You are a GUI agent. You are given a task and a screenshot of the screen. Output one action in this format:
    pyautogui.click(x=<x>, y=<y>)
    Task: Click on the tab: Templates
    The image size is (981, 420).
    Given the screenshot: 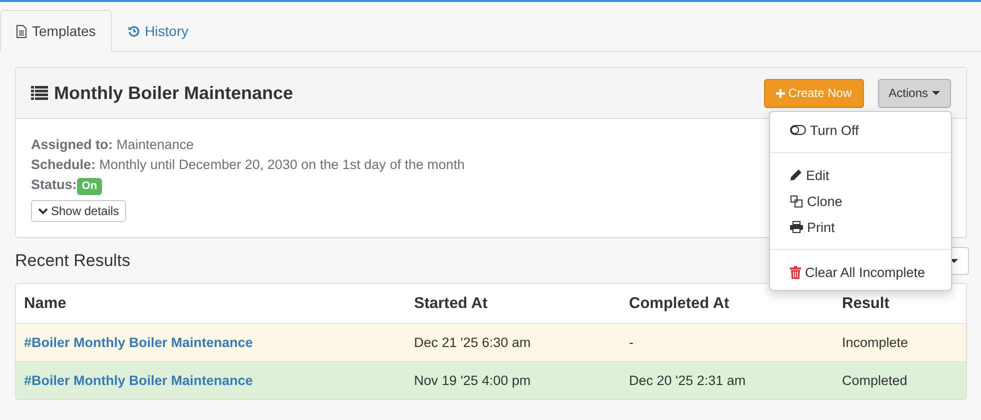 What is the action you would take?
    pyautogui.click(x=56, y=31)
    